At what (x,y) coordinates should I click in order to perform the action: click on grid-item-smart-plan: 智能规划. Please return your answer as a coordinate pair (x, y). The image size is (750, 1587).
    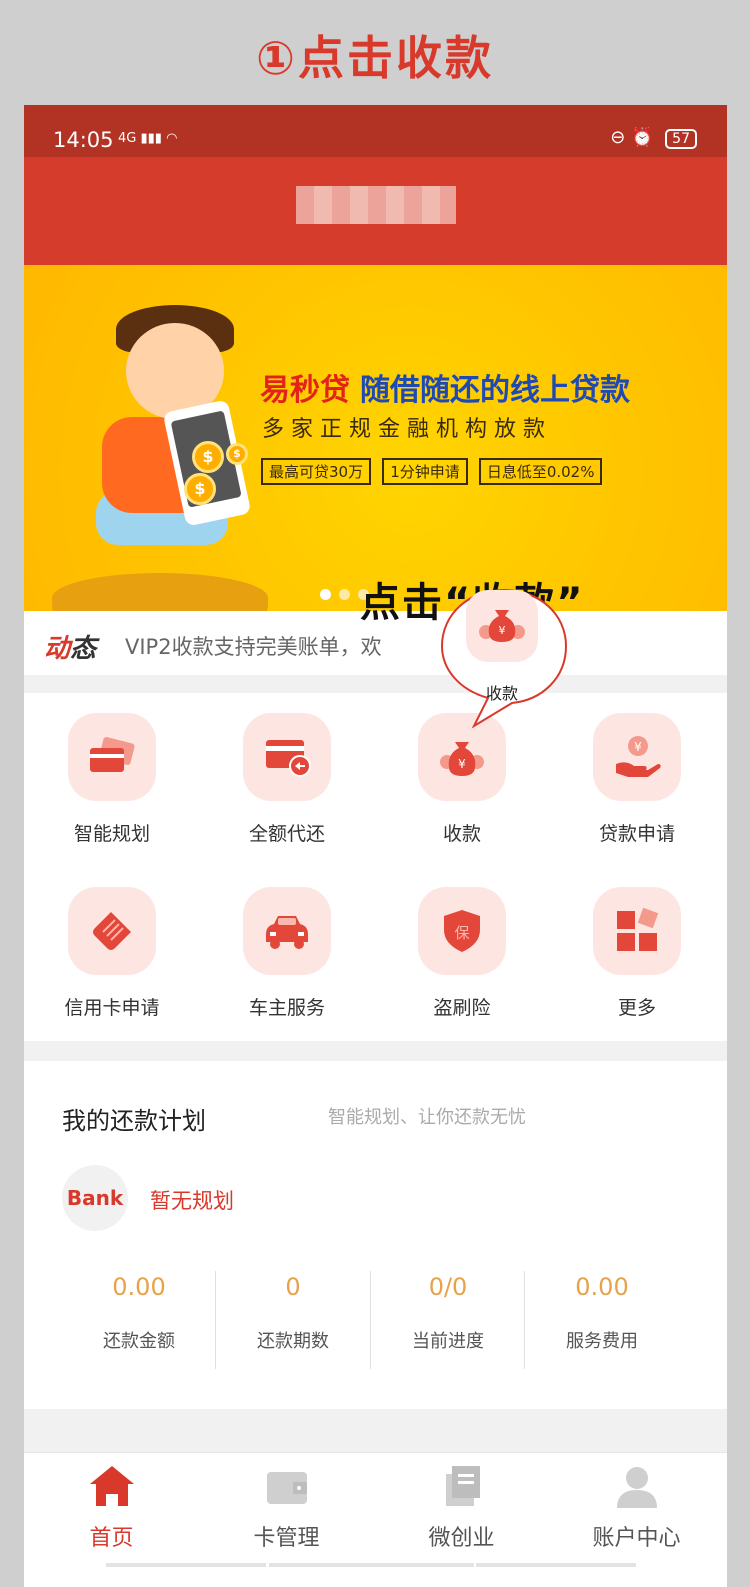
    Looking at the image, I should click on (112, 779).